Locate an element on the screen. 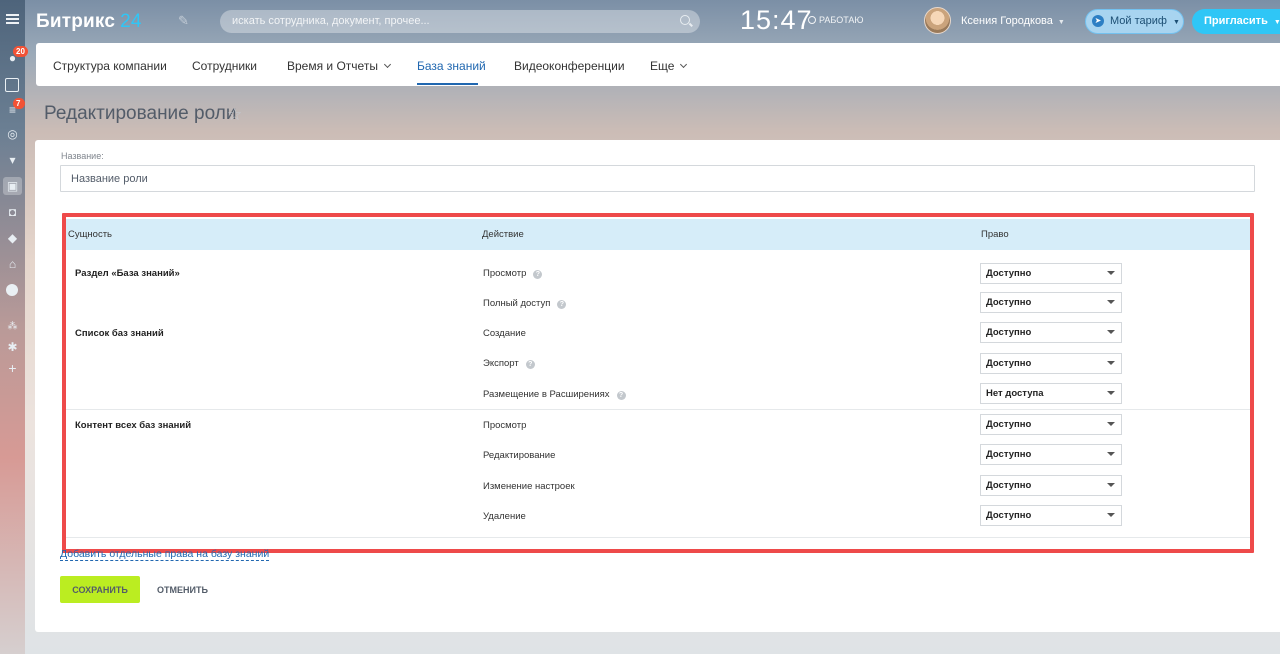  menu-item-company-structure: Структура компании is located at coordinates (110, 66).